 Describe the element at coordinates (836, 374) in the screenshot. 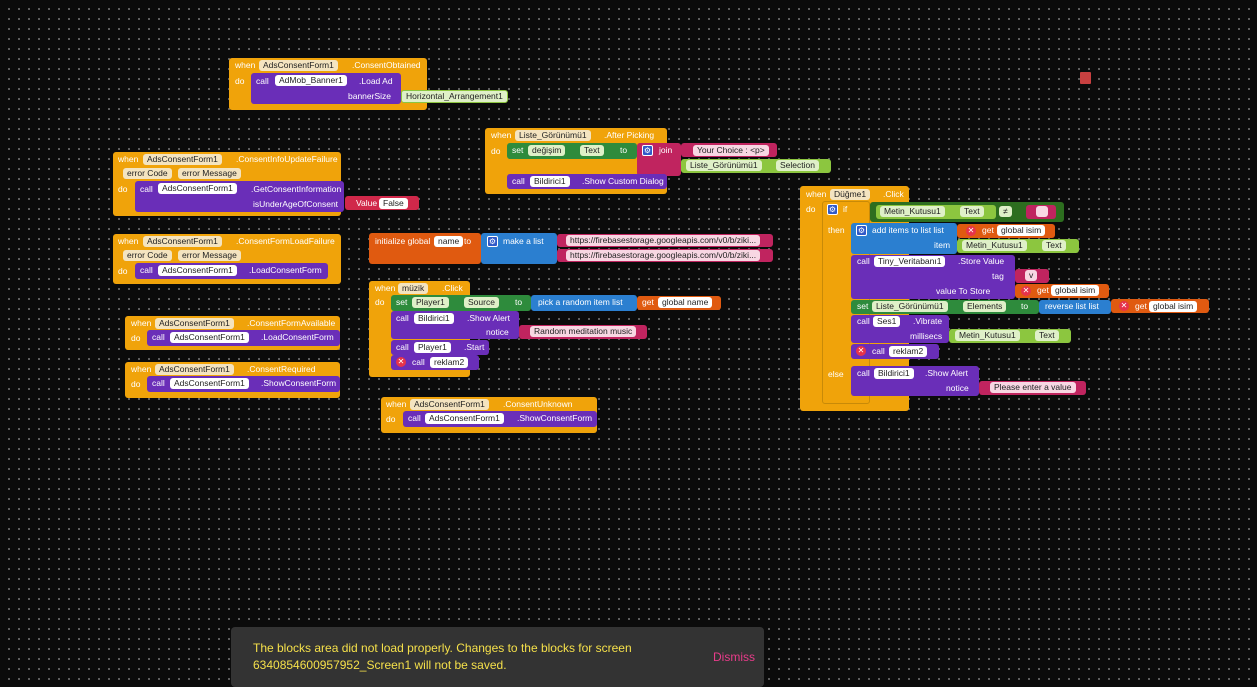

I see `else-label: else` at that location.